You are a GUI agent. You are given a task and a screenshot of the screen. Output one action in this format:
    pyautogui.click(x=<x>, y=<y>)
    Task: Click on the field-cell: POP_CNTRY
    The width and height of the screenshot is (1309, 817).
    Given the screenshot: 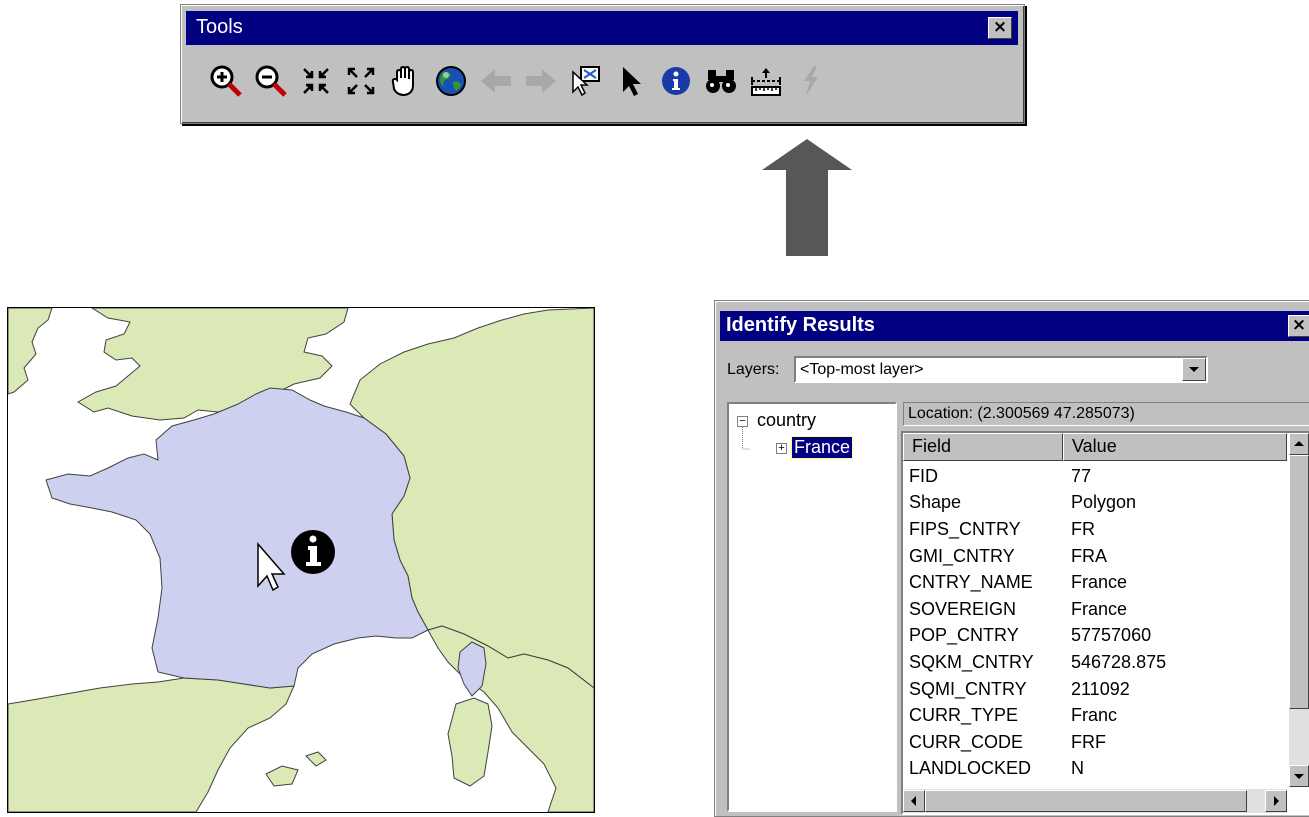 What is the action you would take?
    pyautogui.click(x=964, y=635)
    